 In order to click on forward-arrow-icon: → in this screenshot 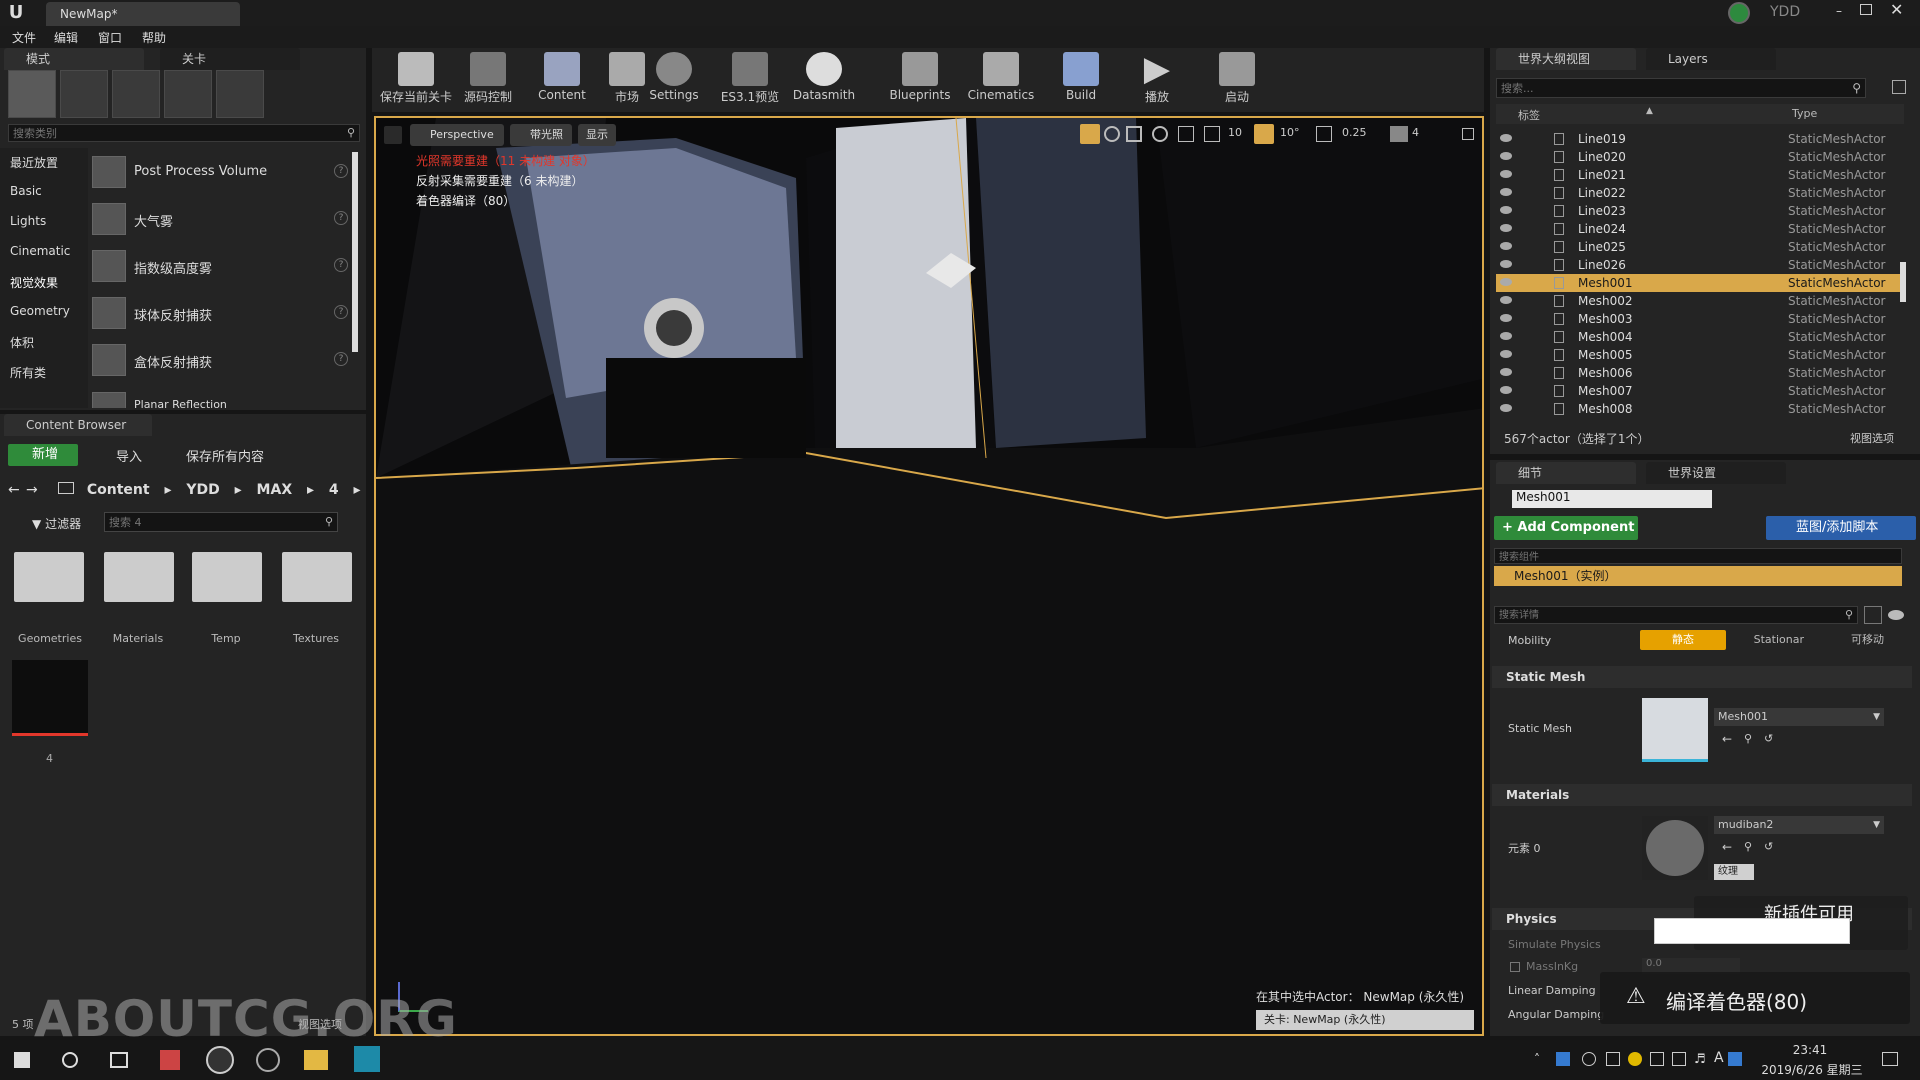, I will do `click(32, 490)`.